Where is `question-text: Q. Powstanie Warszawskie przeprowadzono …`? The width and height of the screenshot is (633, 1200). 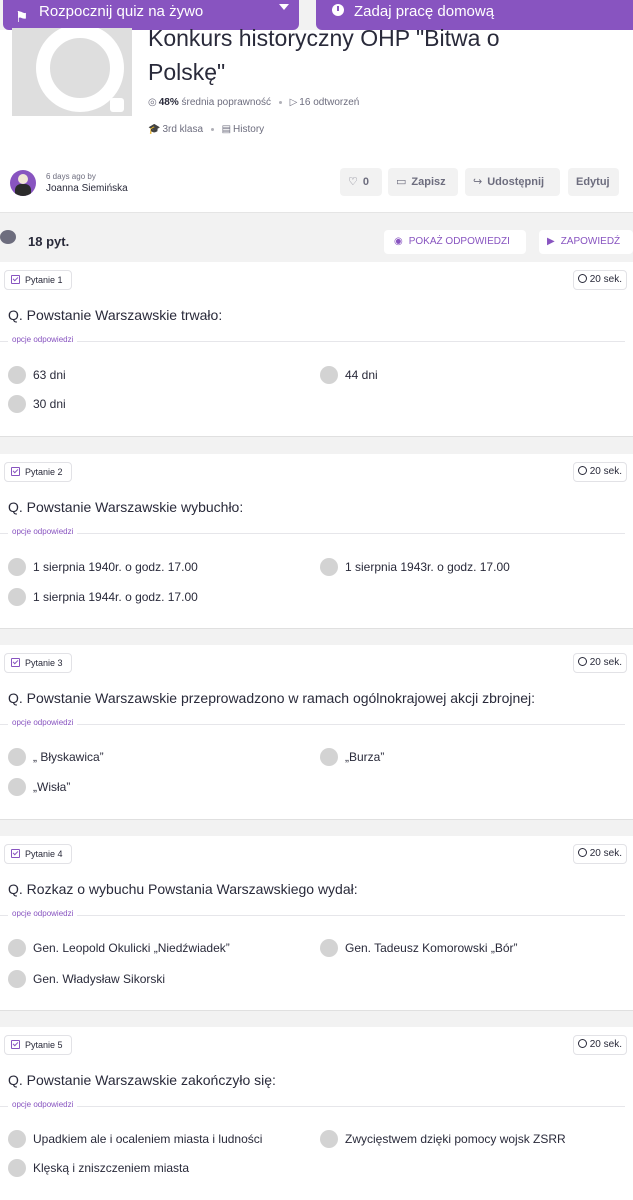
question-text: Q. Powstanie Warszawskie przeprowadzono … is located at coordinates (272, 698).